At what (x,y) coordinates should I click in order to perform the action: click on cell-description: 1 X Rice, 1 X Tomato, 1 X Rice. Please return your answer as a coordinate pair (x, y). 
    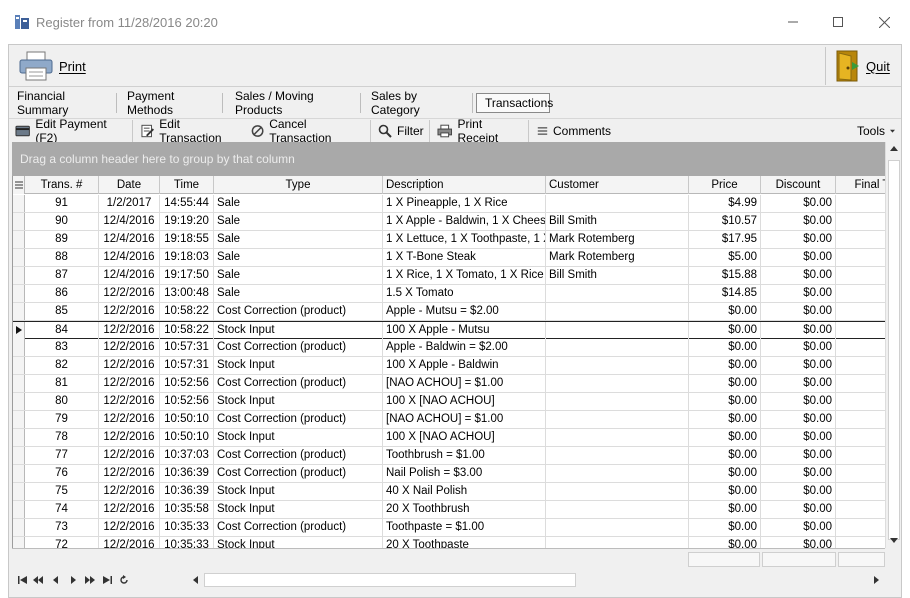
    Looking at the image, I should click on (464, 275).